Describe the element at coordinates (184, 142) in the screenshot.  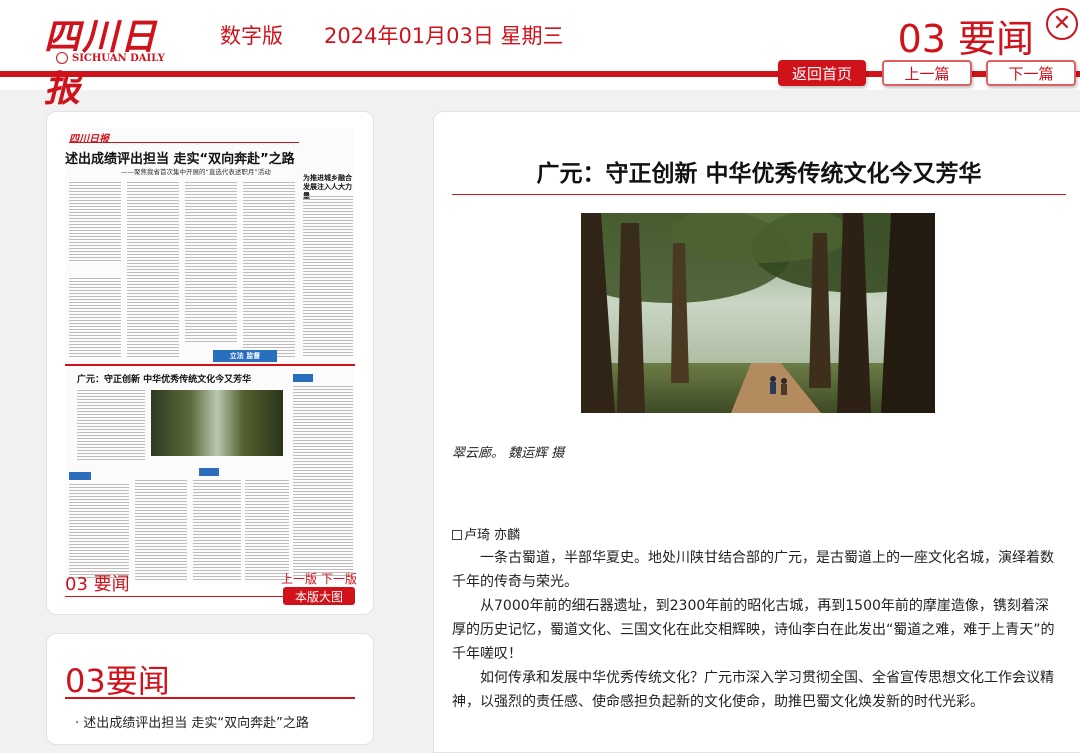
I see `thumbnail-rule` at that location.